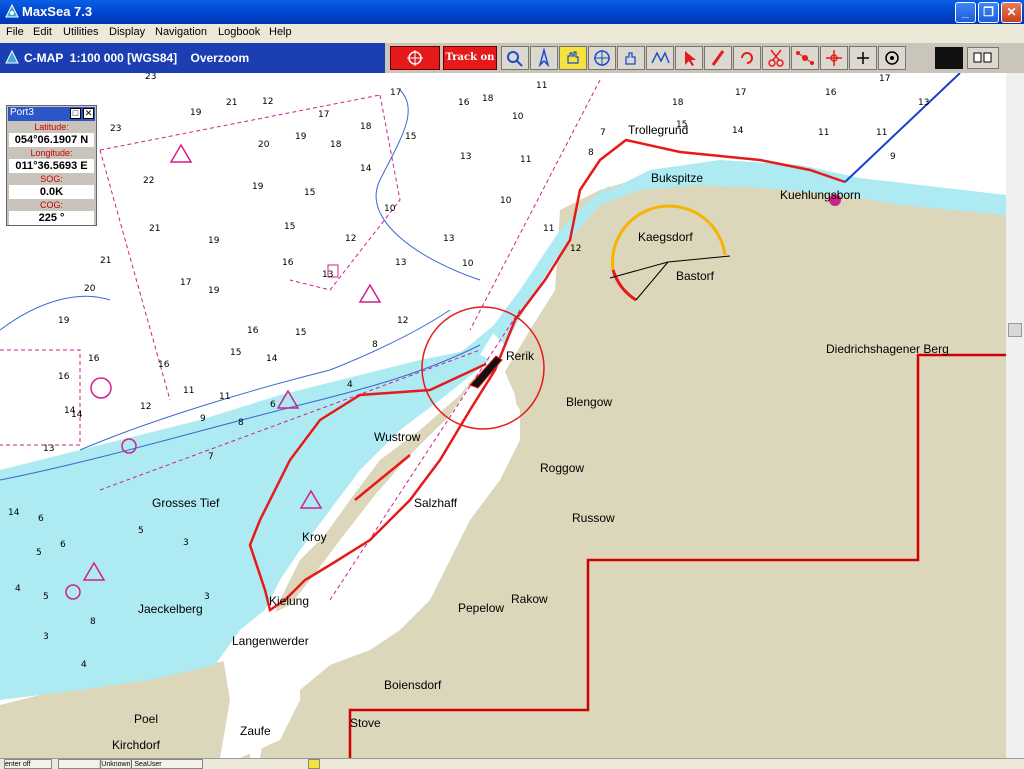 The height and width of the screenshot is (769, 1024). What do you see at coordinates (544, 58) in the screenshot?
I see `compass-icon` at bounding box center [544, 58].